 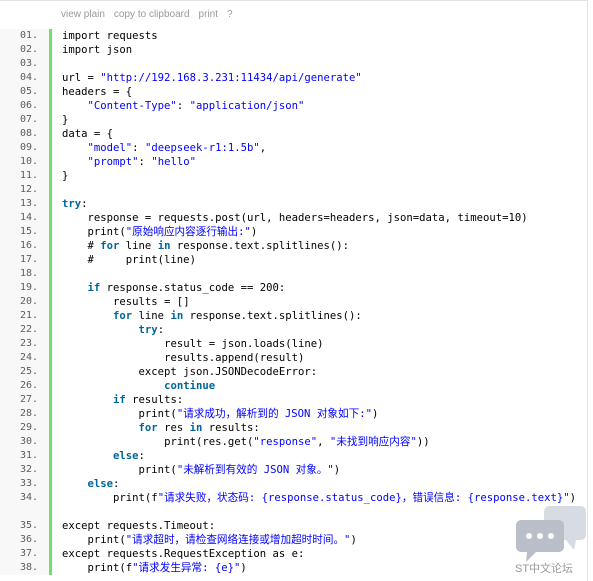 I want to click on code-line: 15. print("原始响应内容逐行输出:"), so click(x=293, y=232).